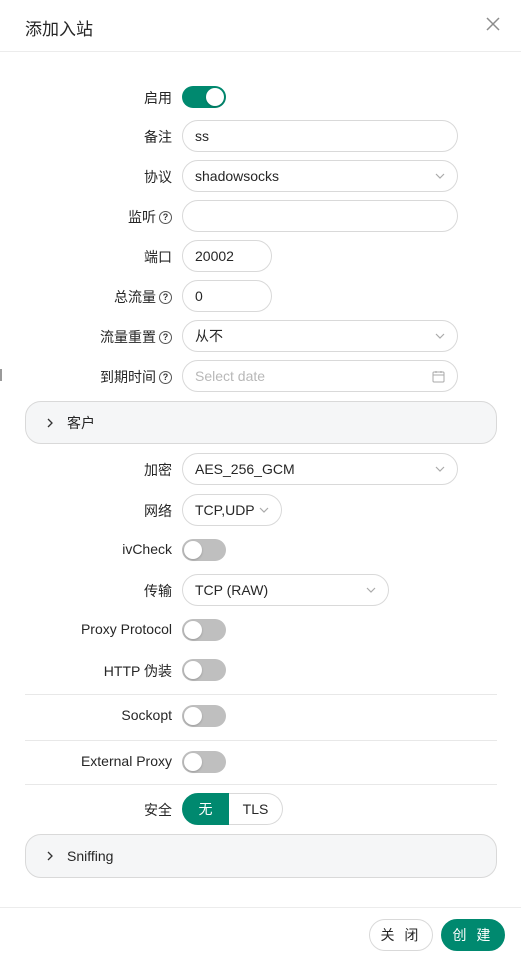 This screenshot has height=960, width=521. What do you see at coordinates (260, 630) in the screenshot?
I see `proxy-protocol-row: Proxy Protocol` at bounding box center [260, 630].